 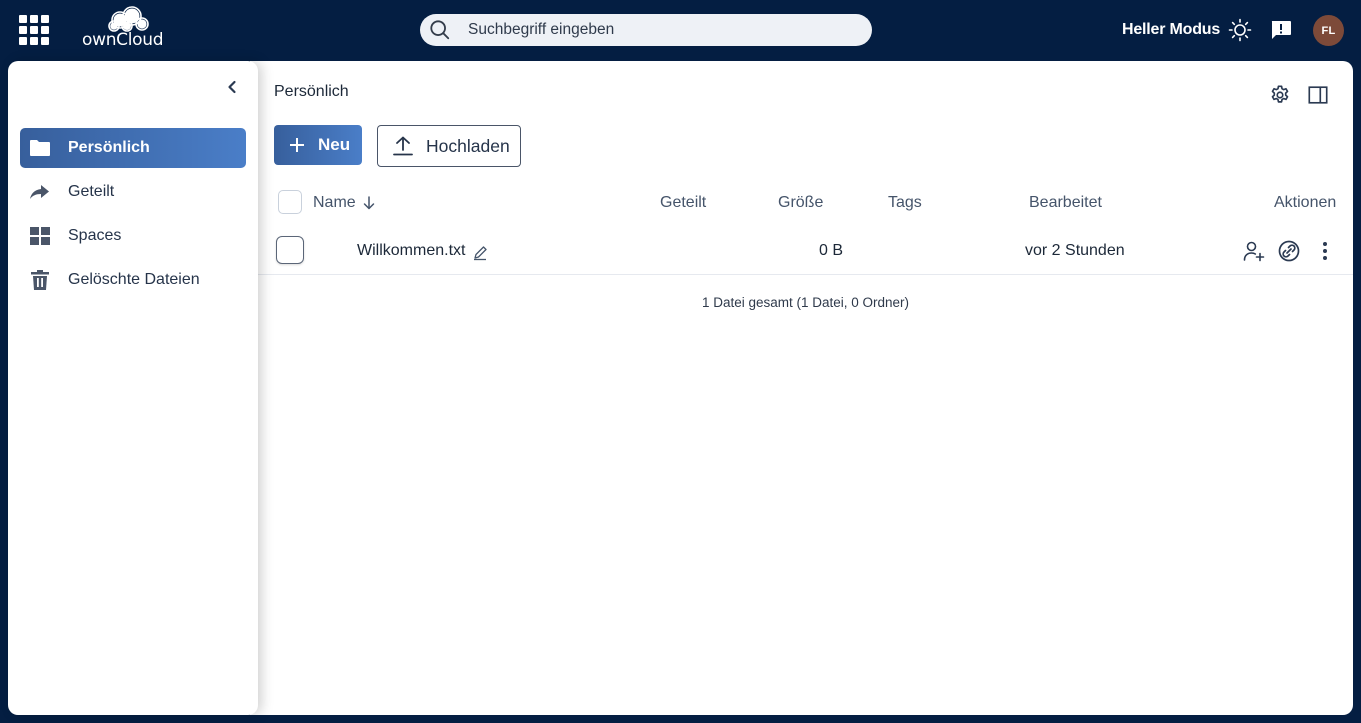 I want to click on upload-button-label: Hochladen, so click(x=468, y=145).